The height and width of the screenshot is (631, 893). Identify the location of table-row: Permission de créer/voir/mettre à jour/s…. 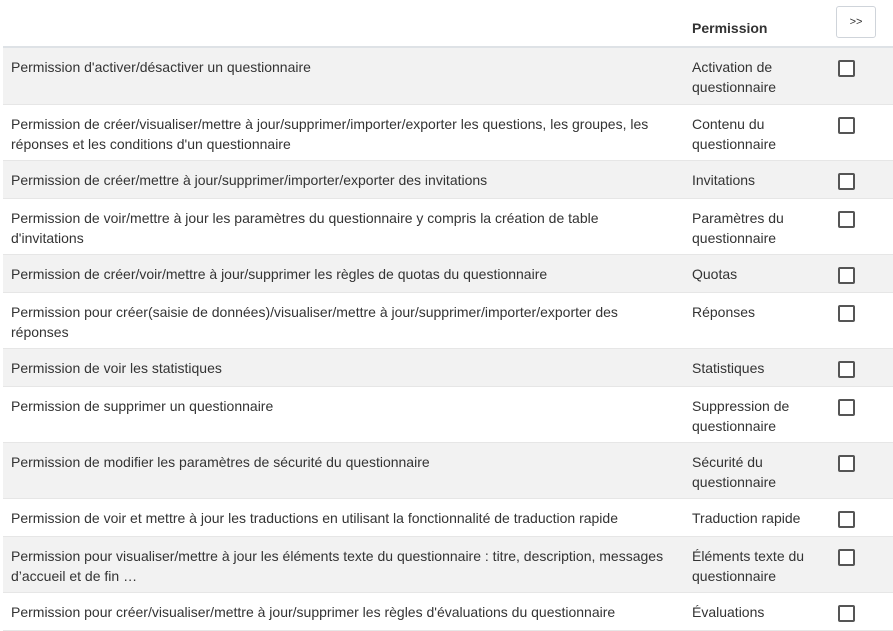
(448, 274).